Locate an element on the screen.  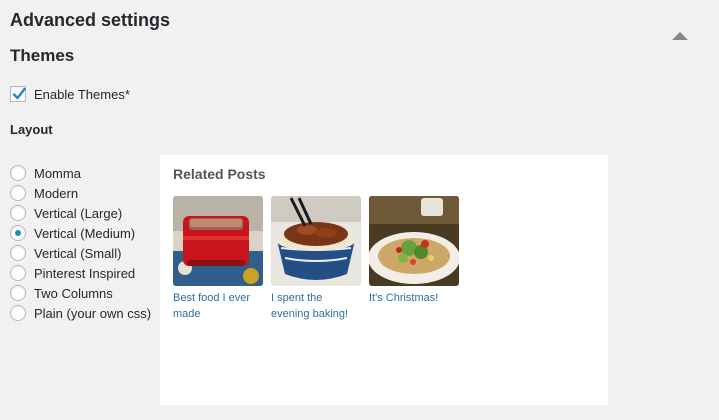
salad-image is located at coordinates (414, 241).